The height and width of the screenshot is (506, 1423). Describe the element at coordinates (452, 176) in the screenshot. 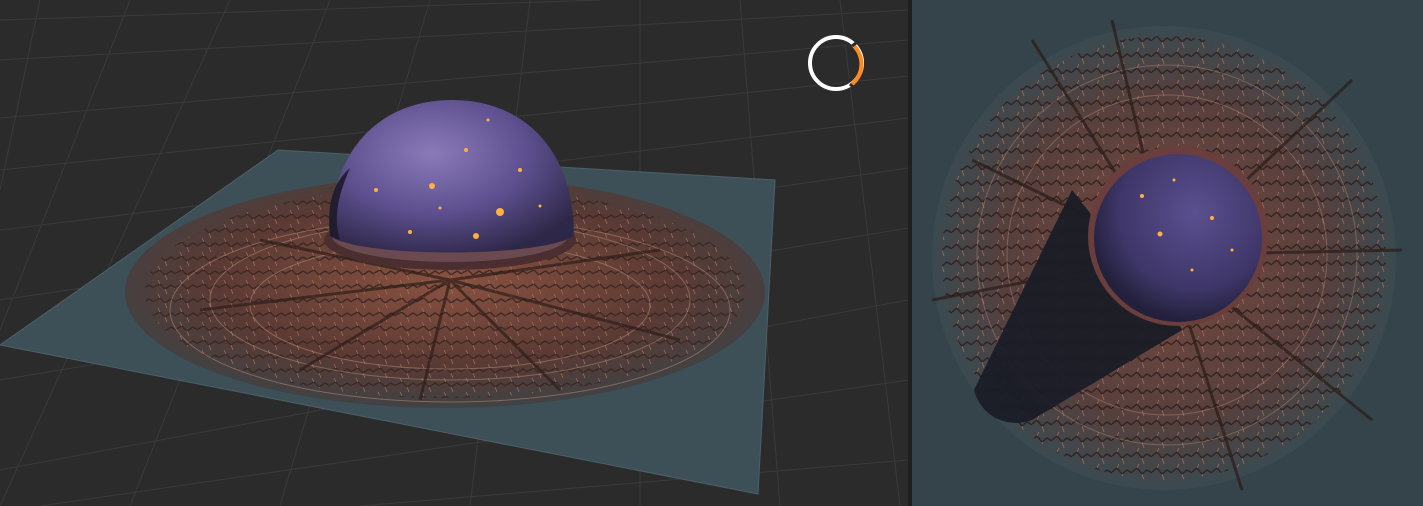

I see `dome` at that location.